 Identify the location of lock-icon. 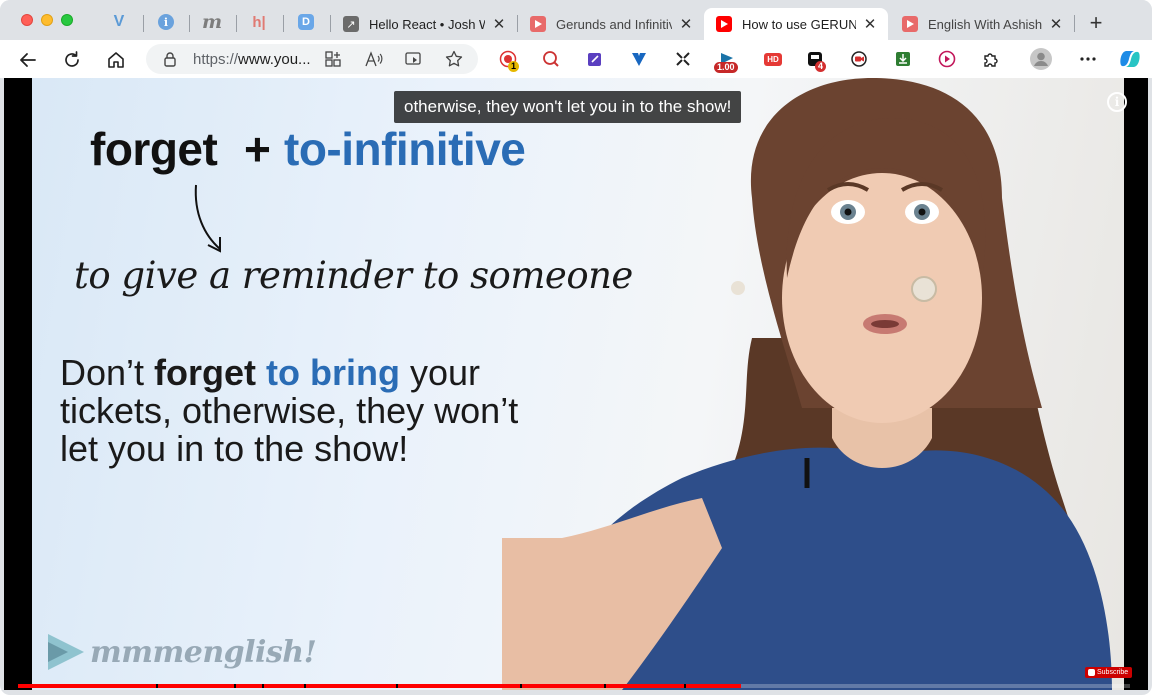
(170, 59).